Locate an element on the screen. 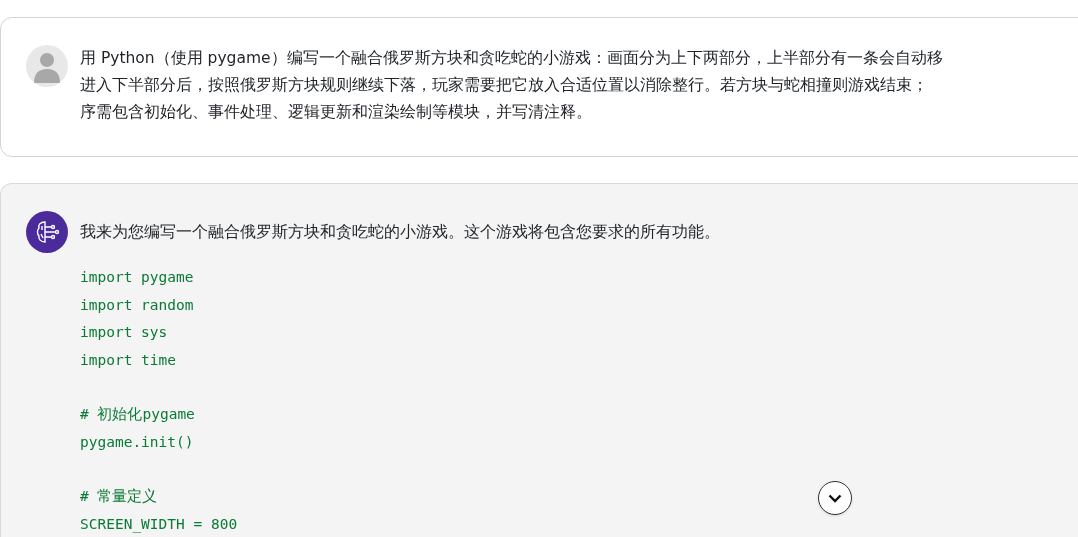  code-line: # 常量定义 is located at coordinates (119, 496).